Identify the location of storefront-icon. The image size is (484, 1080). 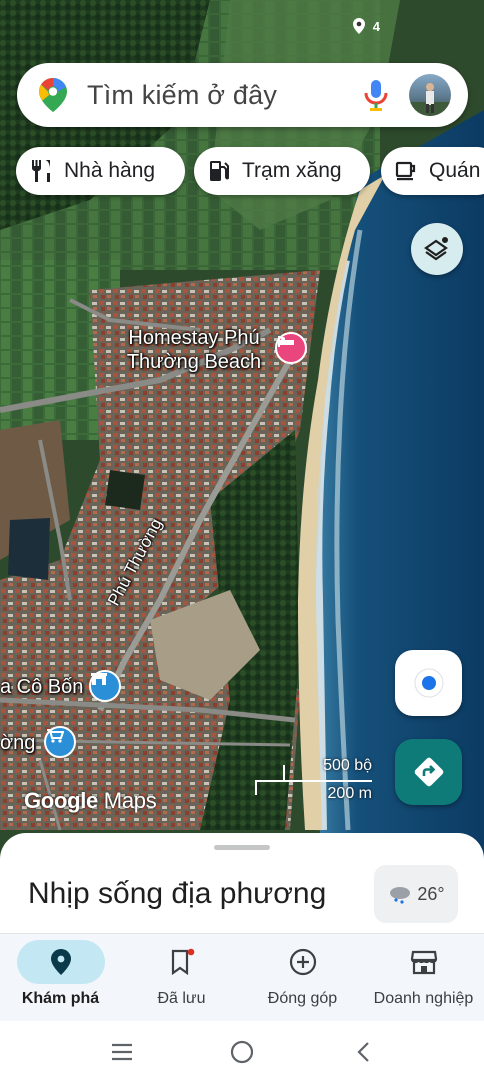
(423, 962).